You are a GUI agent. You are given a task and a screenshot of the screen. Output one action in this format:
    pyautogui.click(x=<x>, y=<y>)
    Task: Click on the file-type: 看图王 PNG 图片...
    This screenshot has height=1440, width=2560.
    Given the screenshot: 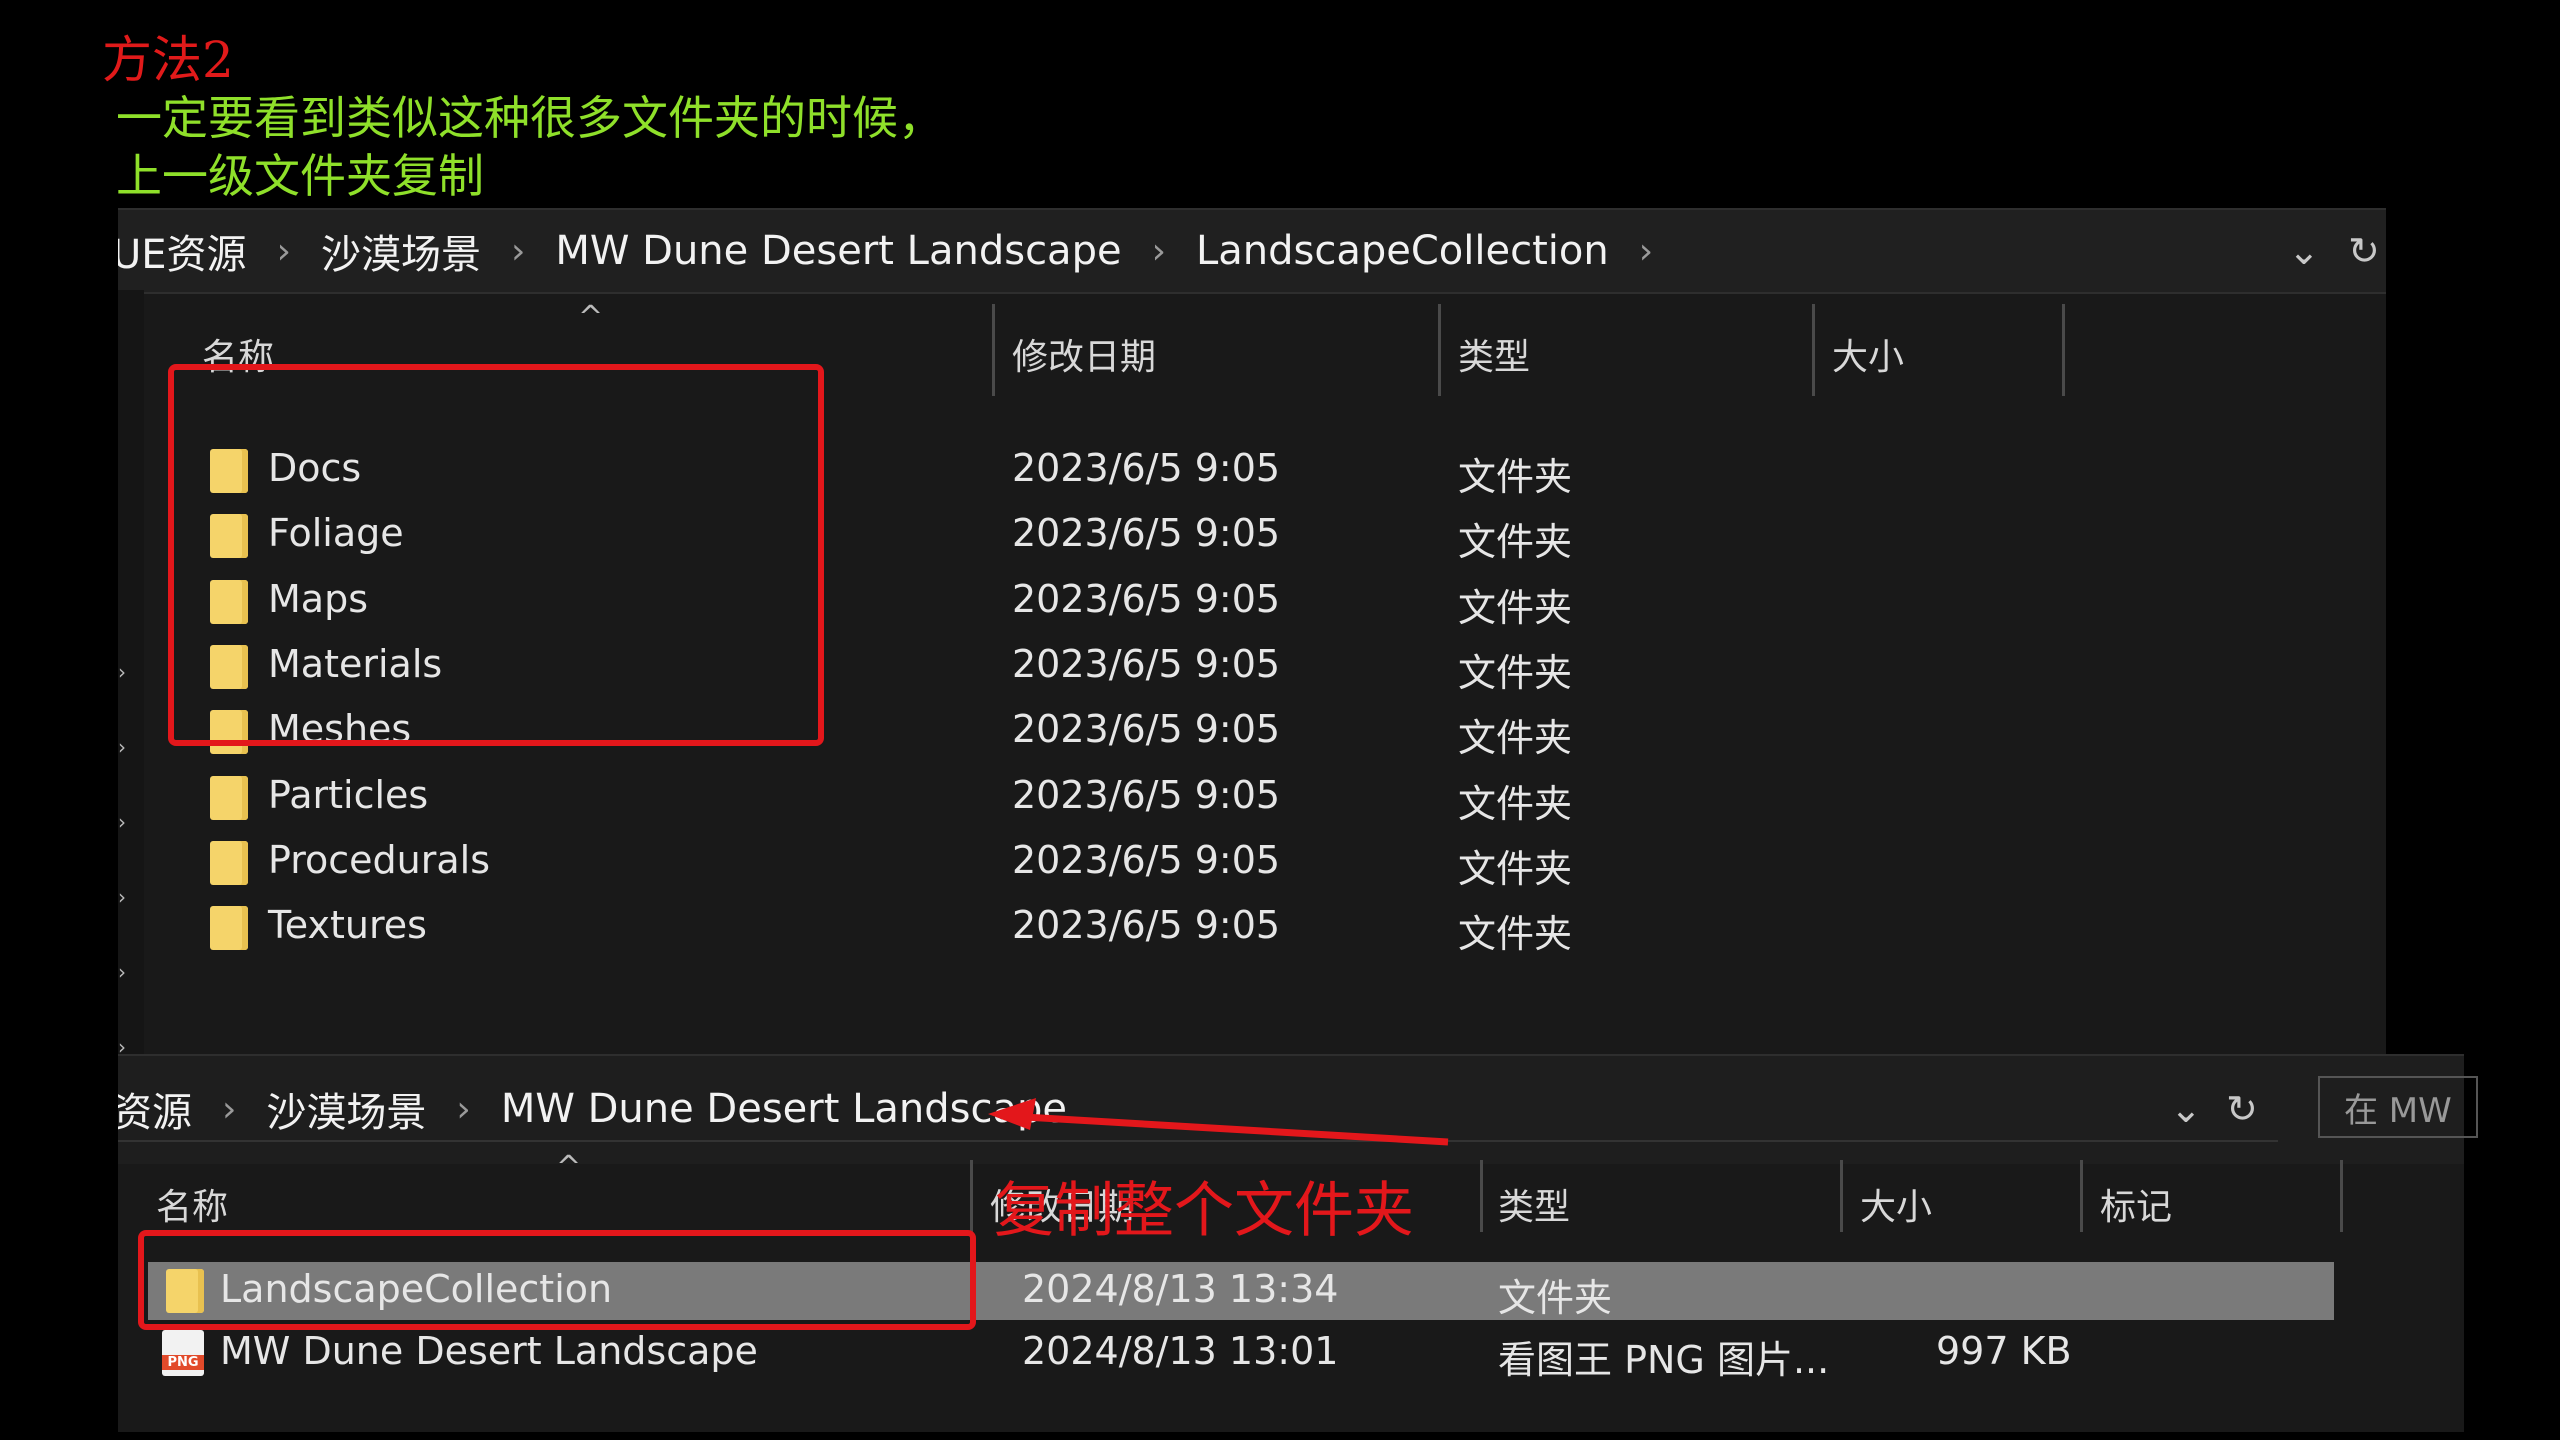 What is the action you would take?
    pyautogui.click(x=1664, y=1360)
    